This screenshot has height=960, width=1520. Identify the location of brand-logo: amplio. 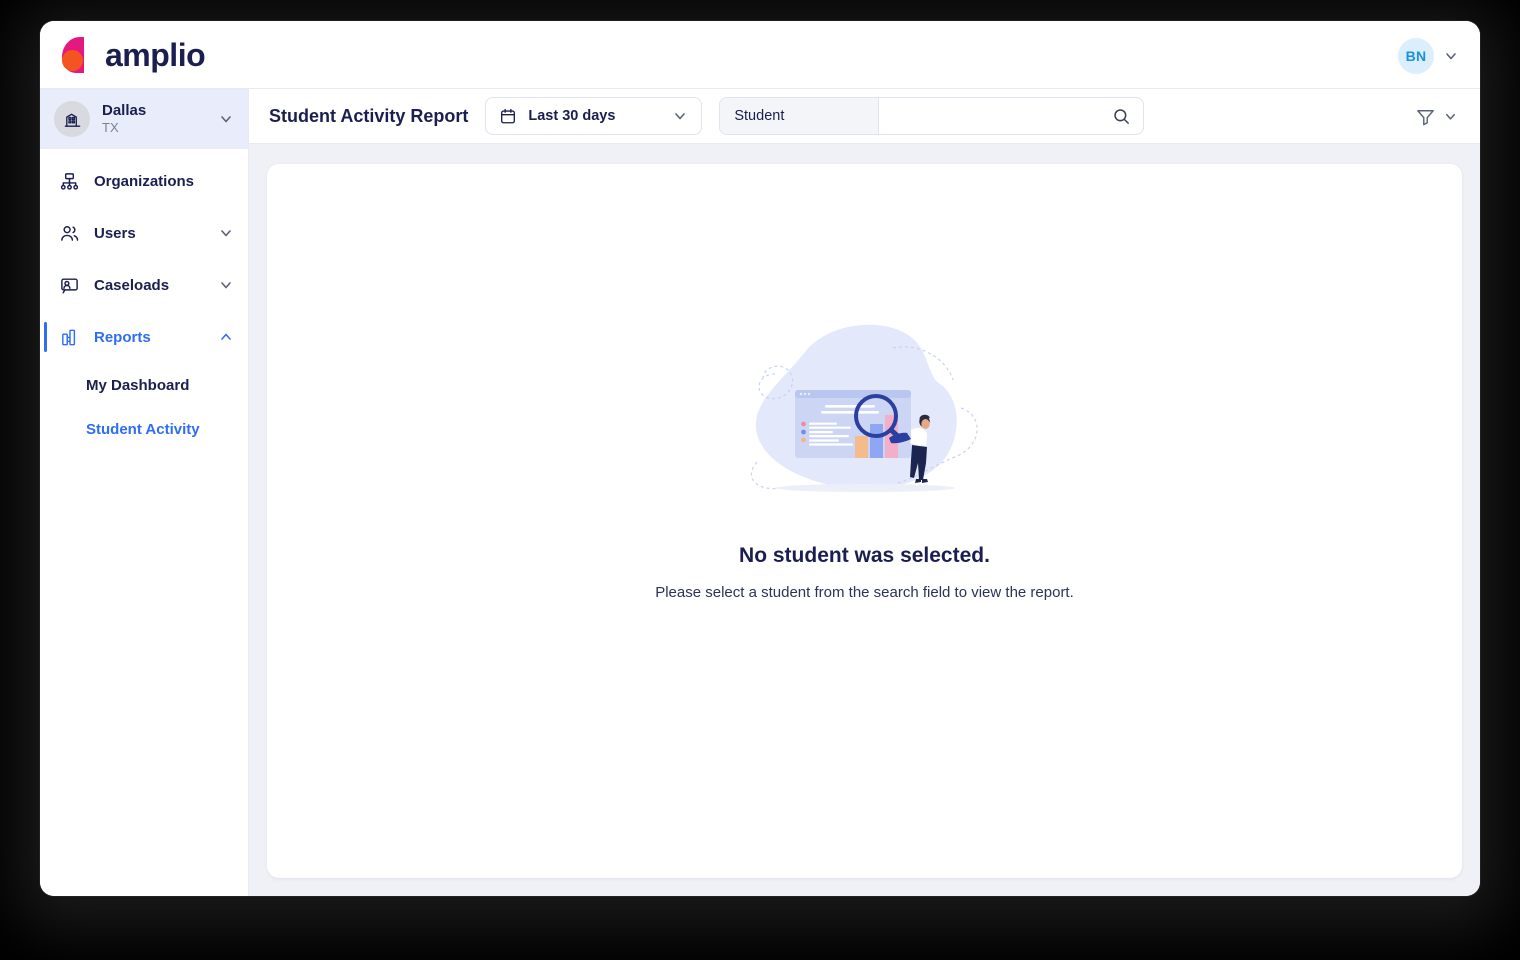
(132, 55).